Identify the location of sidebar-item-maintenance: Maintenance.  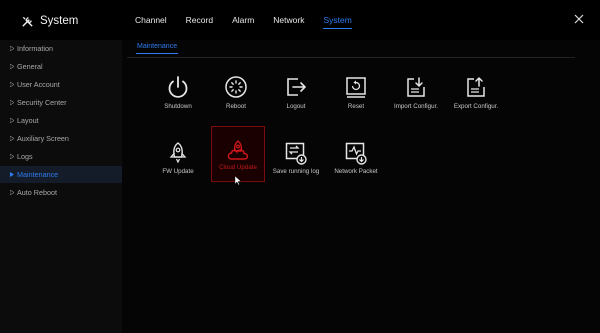
(61, 174).